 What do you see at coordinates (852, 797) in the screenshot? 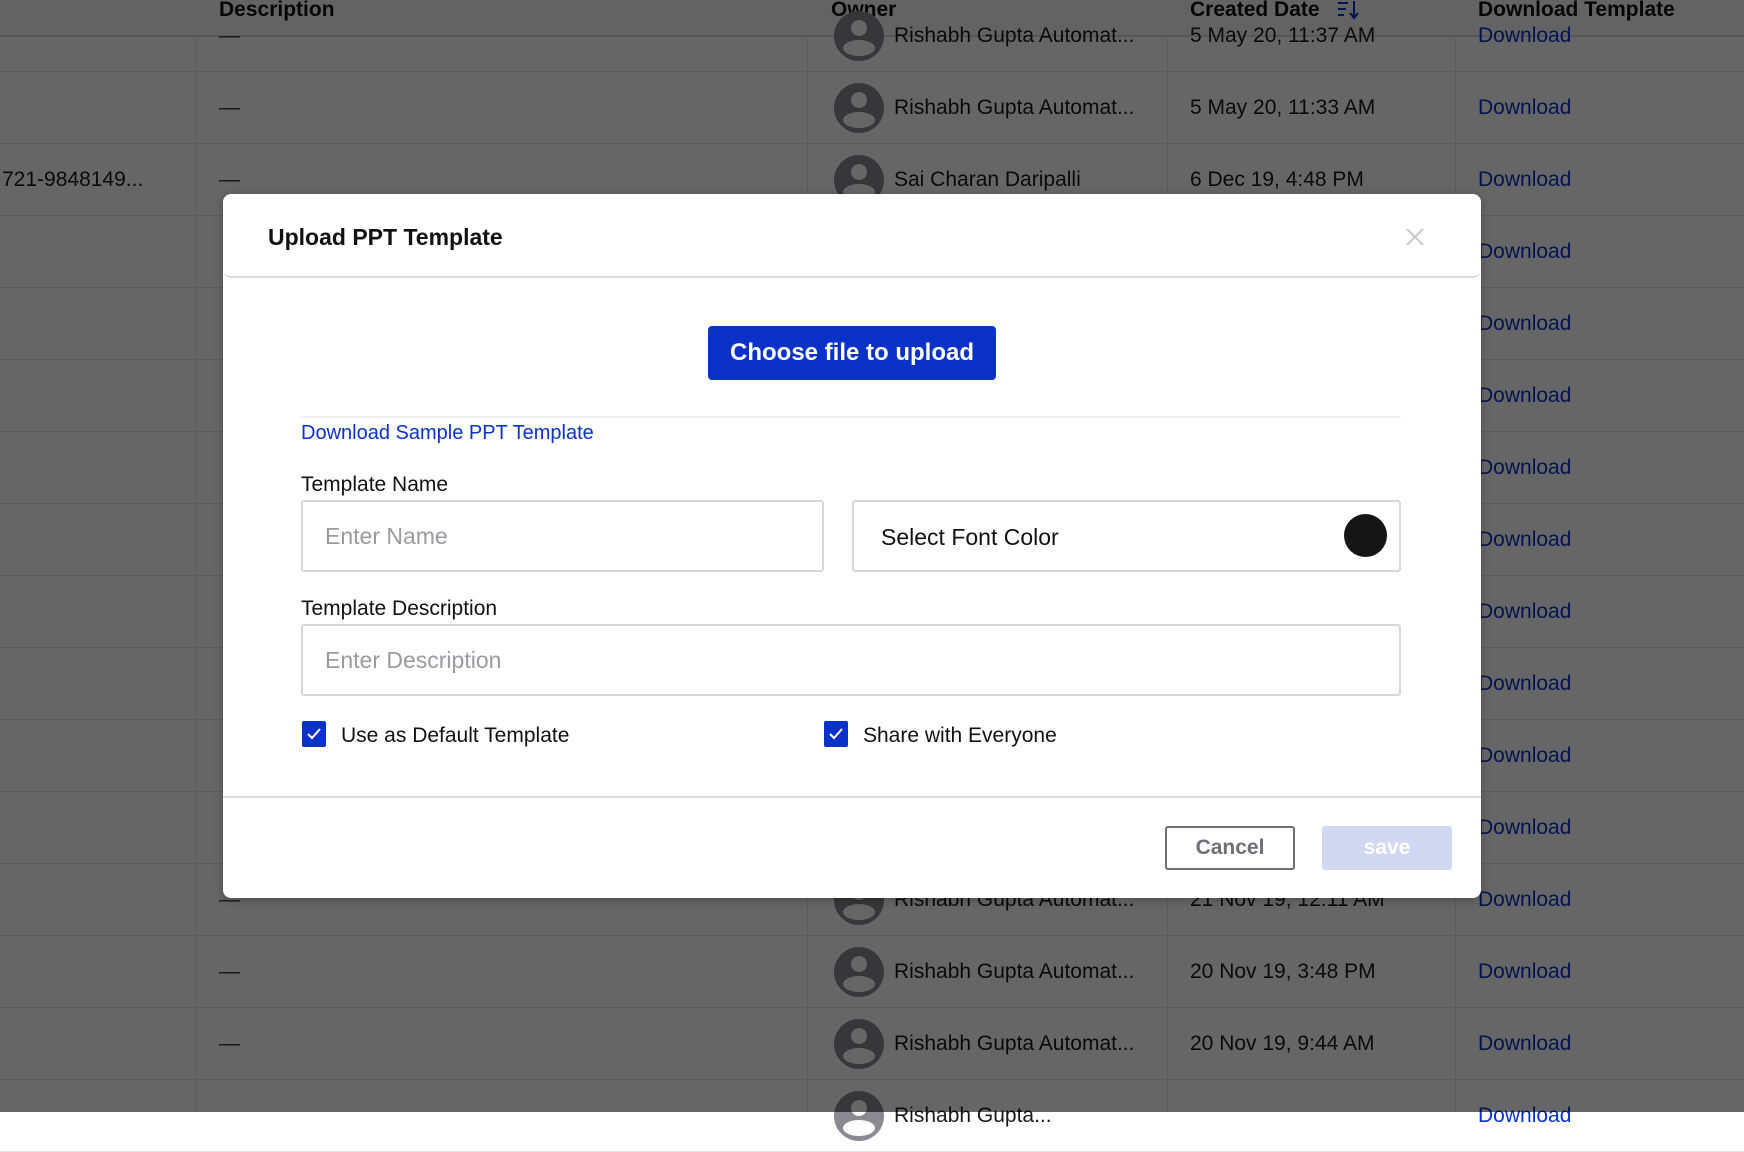
I see `footer-divider` at bounding box center [852, 797].